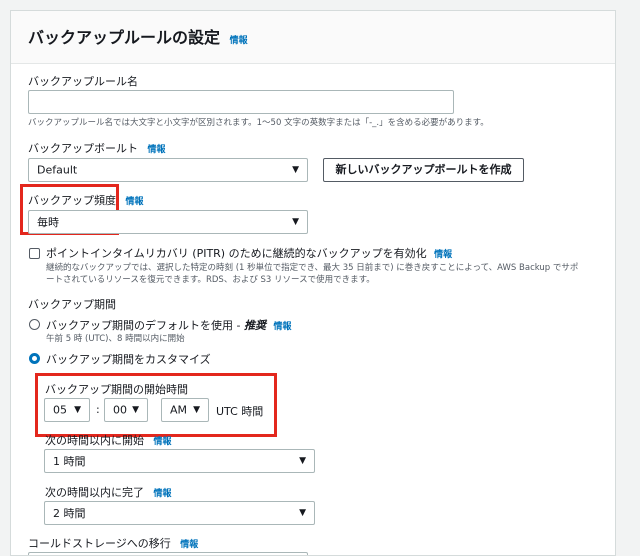 The width and height of the screenshot is (640, 556). I want to click on default-window-label: バックアップ期間のデフォルトを使用 - 推奨 情報, so click(169, 325).